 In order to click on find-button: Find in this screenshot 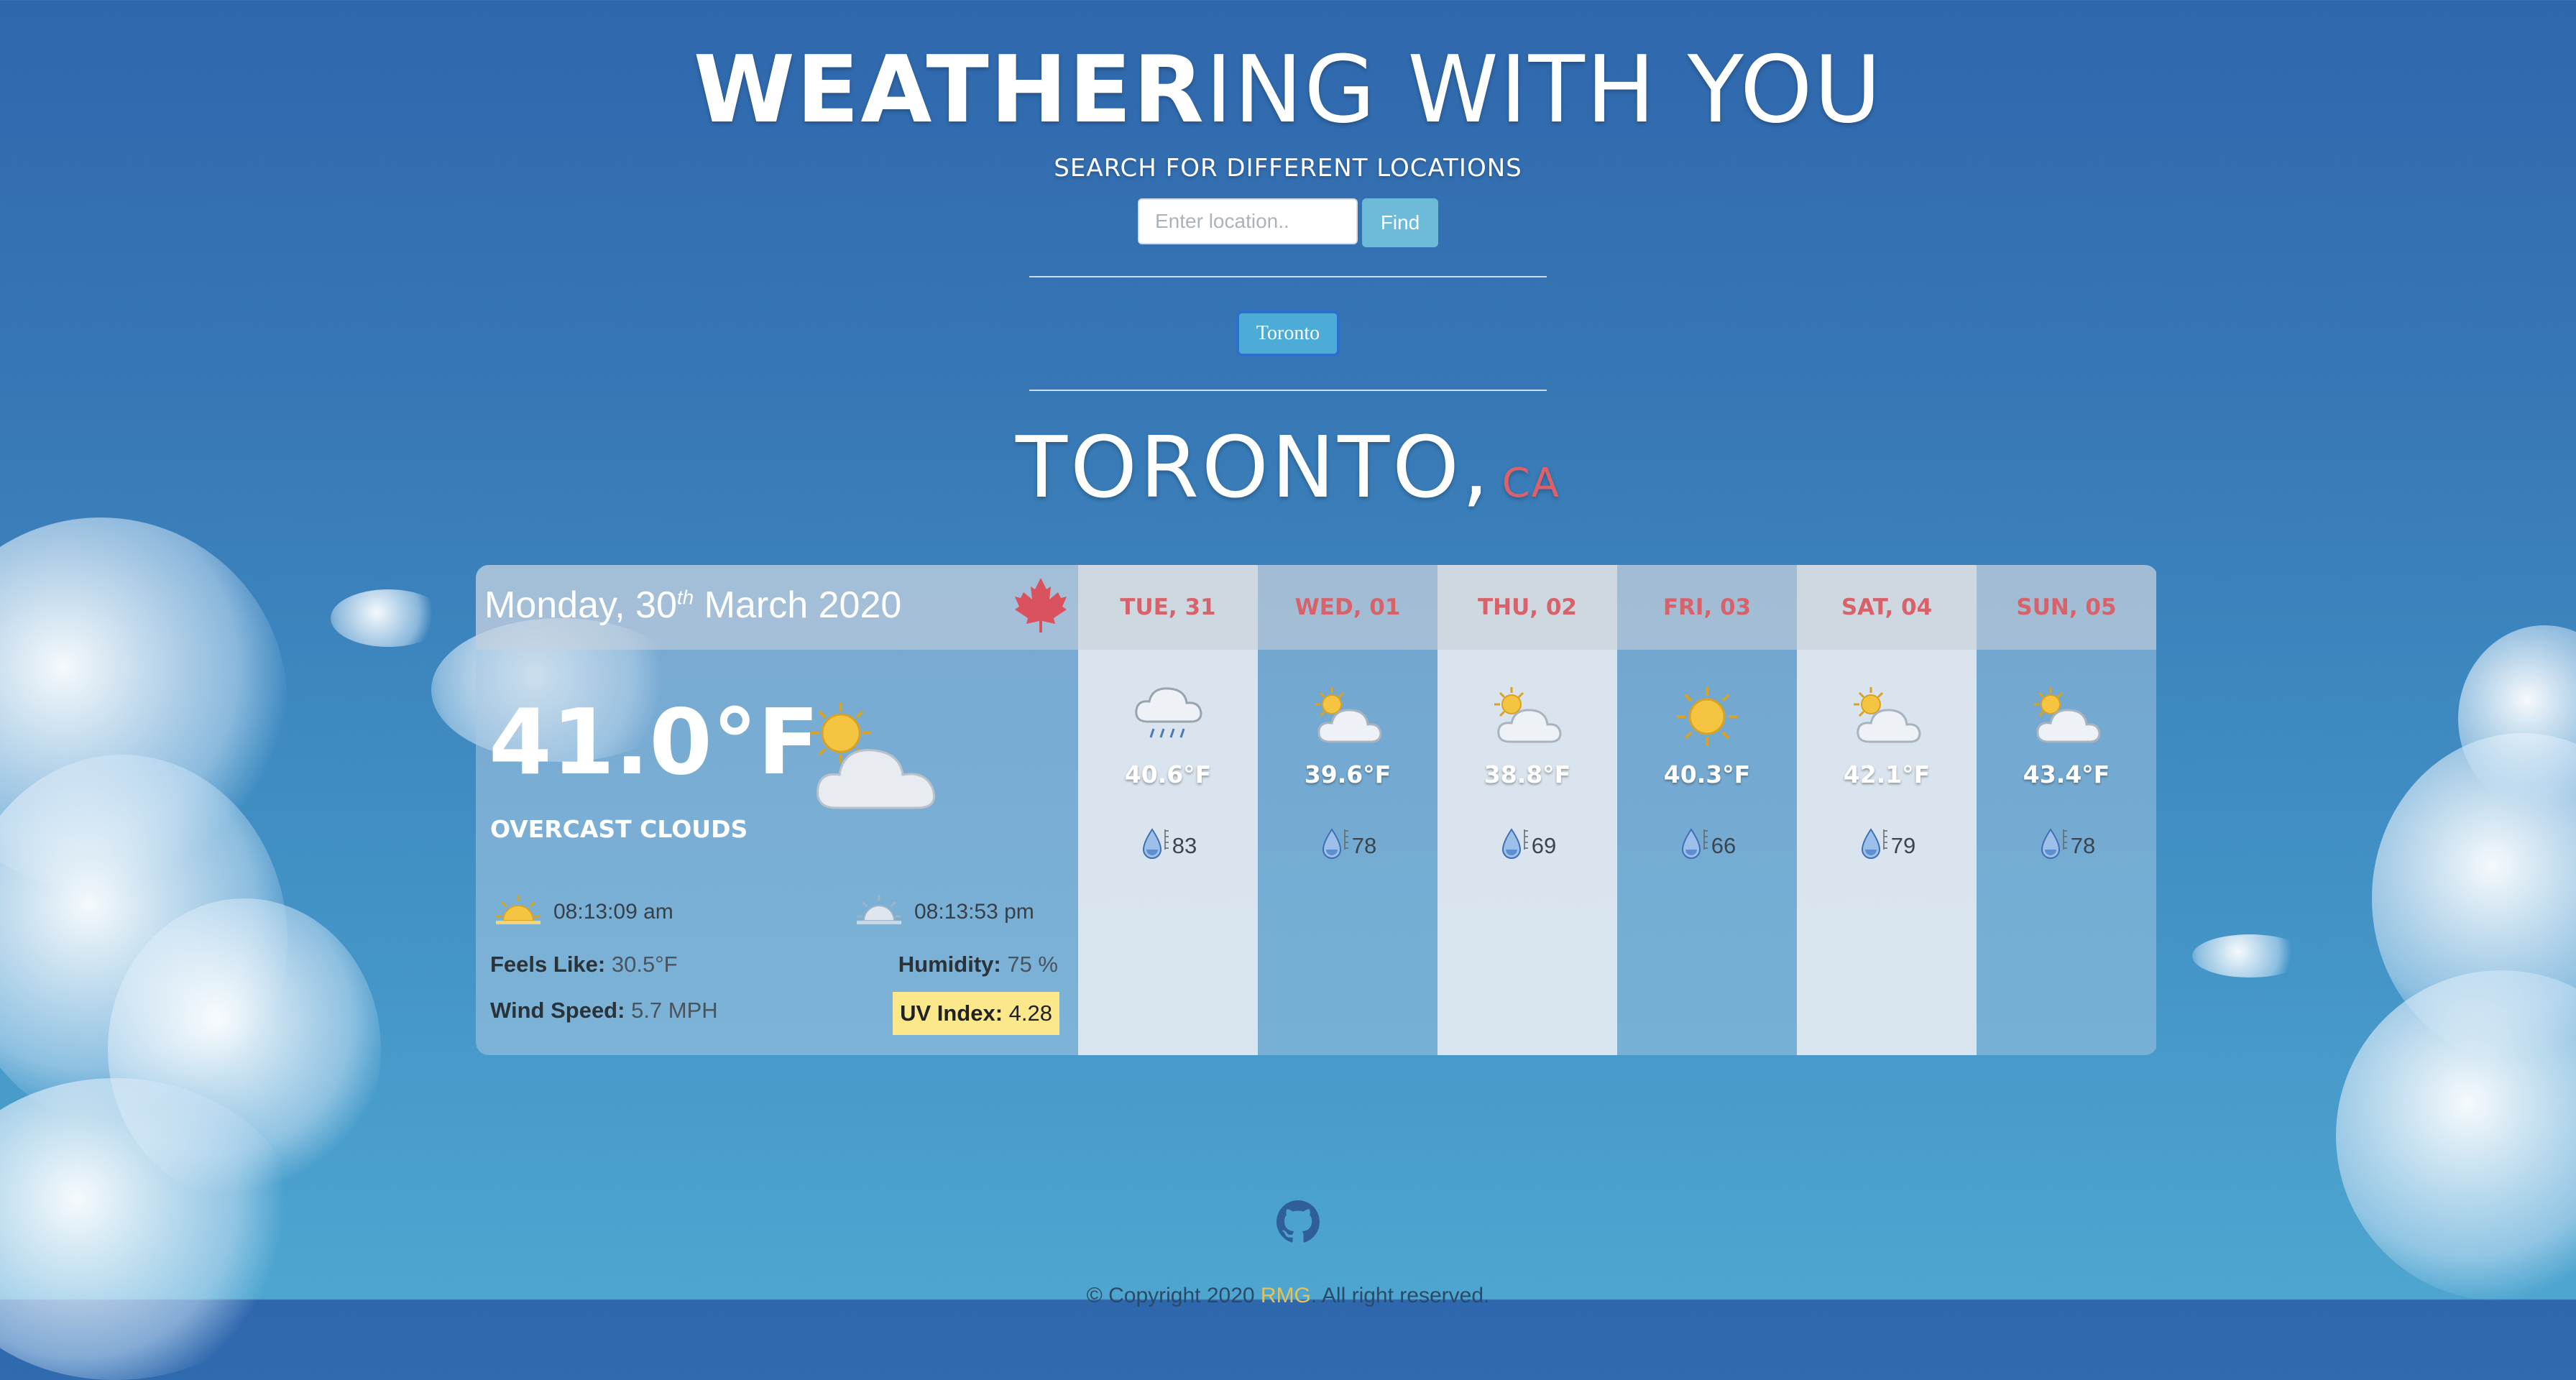, I will do `click(1400, 222)`.